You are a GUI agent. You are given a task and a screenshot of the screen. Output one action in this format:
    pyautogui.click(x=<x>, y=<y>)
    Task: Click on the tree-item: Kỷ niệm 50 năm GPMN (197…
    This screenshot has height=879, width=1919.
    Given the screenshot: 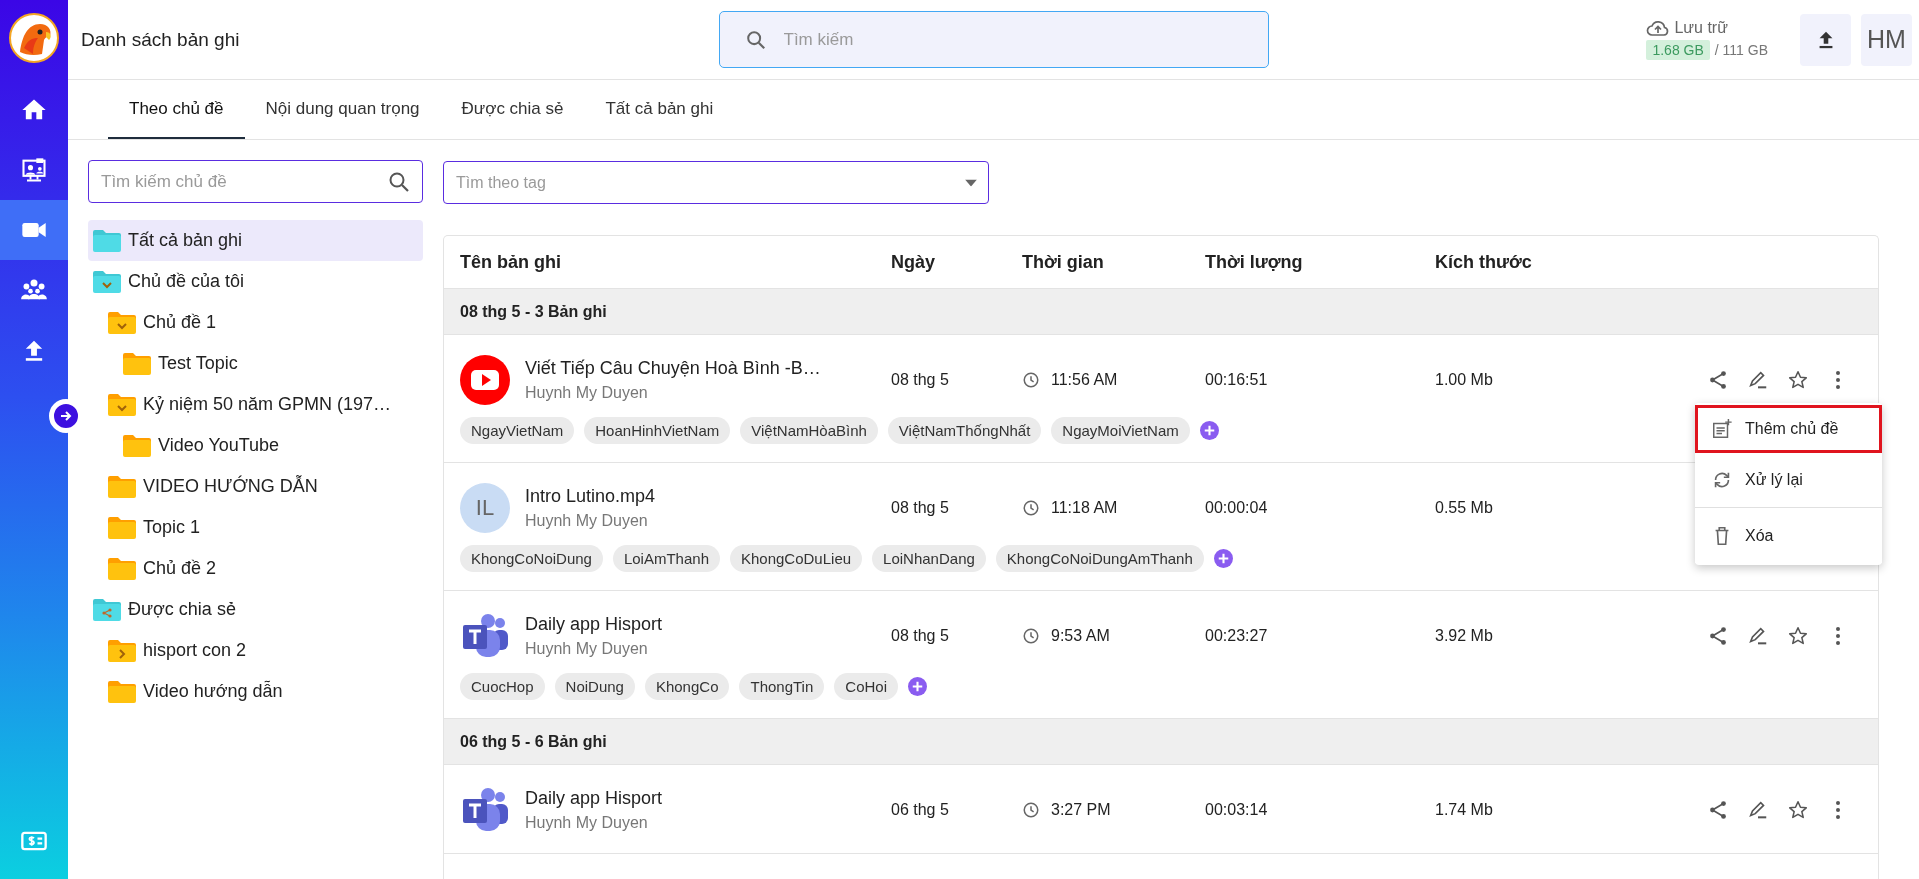 What is the action you would take?
    pyautogui.click(x=255, y=404)
    